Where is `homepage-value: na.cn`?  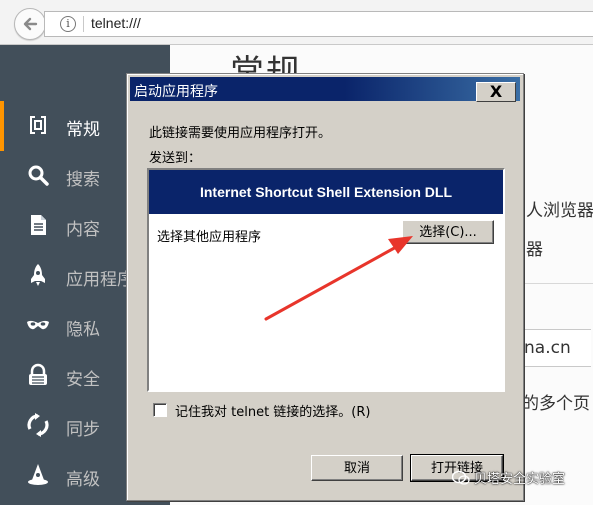
homepage-value: na.cn is located at coordinates (547, 348).